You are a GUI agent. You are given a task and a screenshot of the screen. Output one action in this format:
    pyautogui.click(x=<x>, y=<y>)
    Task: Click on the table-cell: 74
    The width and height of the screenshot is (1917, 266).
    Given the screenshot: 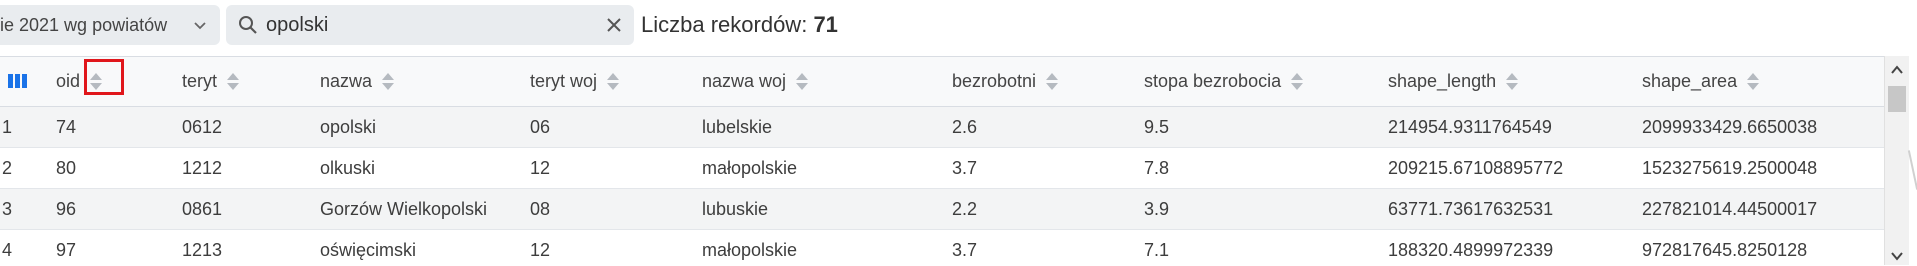 What is the action you would take?
    pyautogui.click(x=66, y=126)
    